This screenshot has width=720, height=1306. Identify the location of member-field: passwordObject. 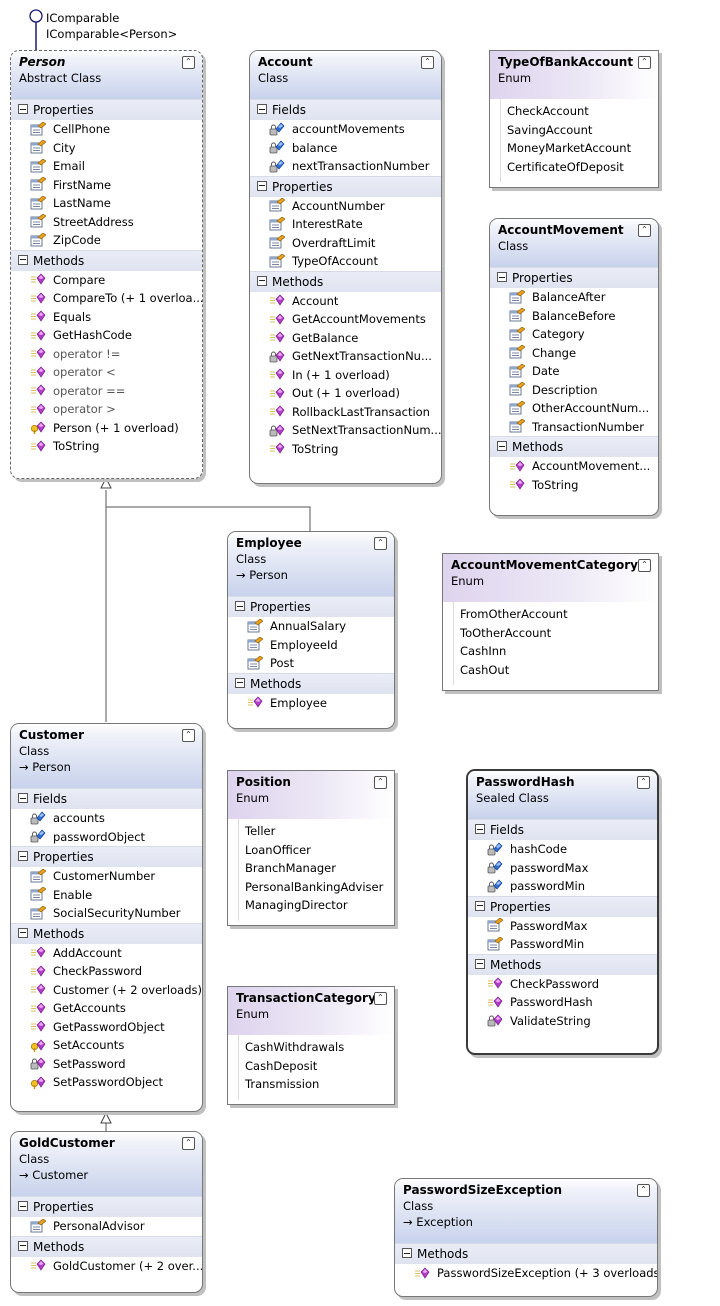
(106, 837).